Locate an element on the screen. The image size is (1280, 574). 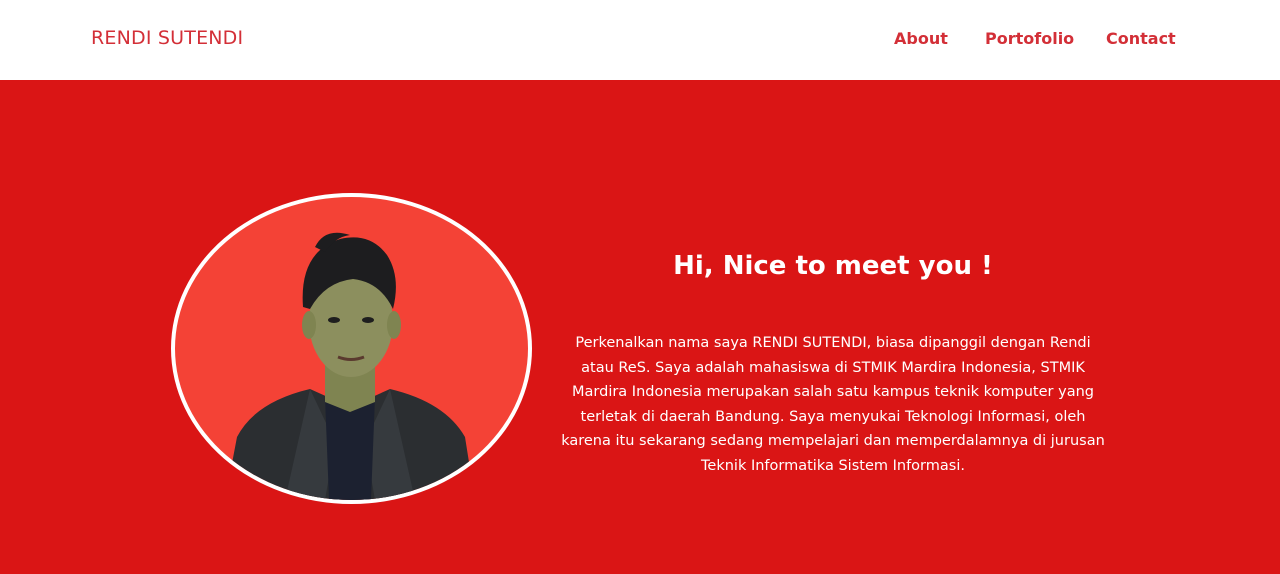
person-illustration is located at coordinates (350, 366).